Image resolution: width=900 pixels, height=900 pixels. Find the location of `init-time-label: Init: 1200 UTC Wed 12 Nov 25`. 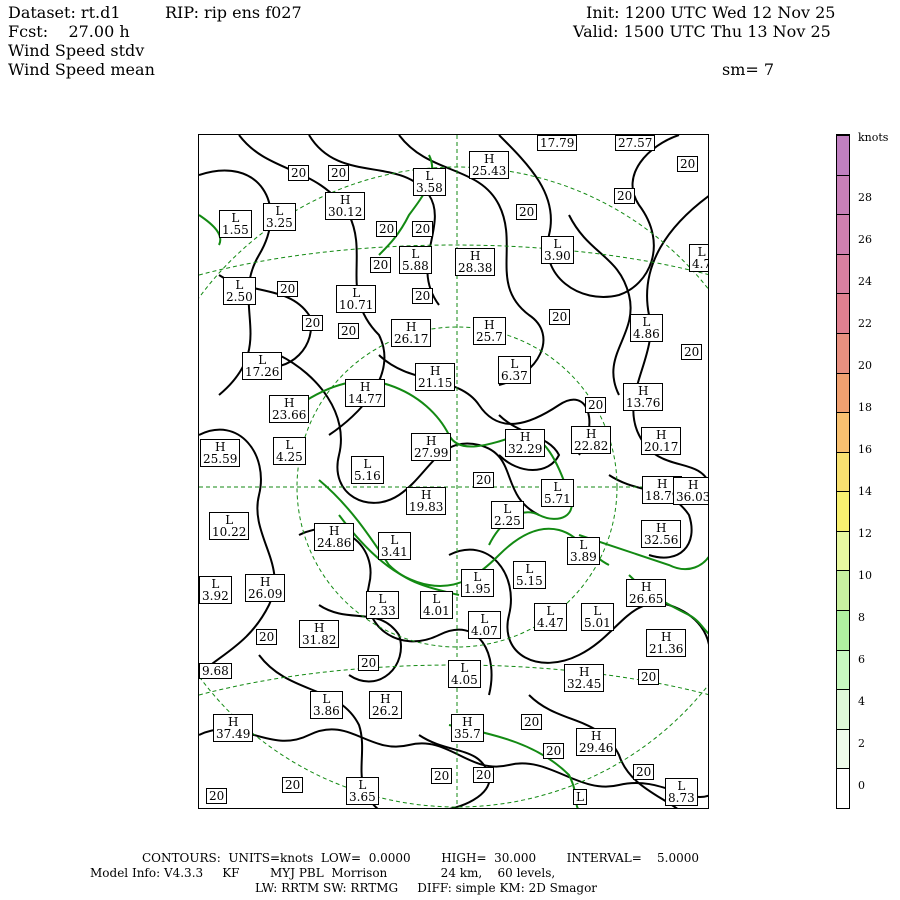

init-time-label: Init: 1200 UTC Wed 12 Nov 25 is located at coordinates (711, 12).